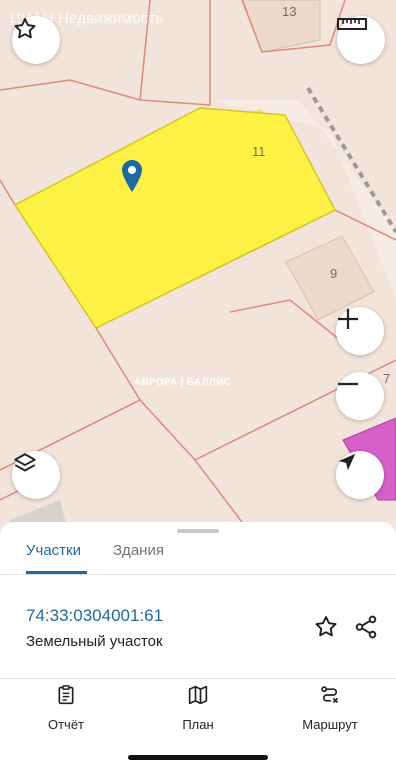  I want to click on star-outline-icon, so click(326, 629).